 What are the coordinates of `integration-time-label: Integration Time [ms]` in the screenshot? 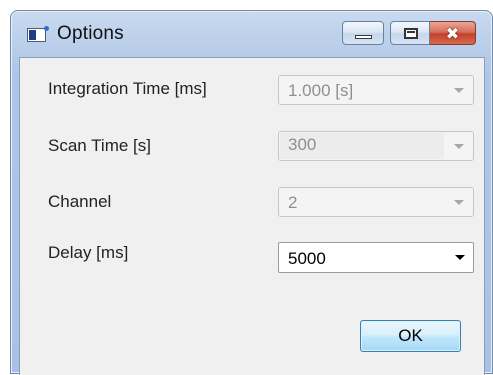 It's located at (127, 88).